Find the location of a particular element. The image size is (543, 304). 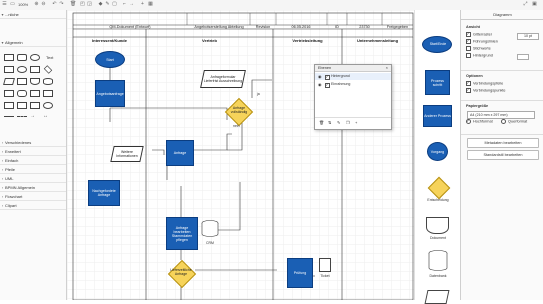

ellipse-shape is located at coordinates (35, 57).